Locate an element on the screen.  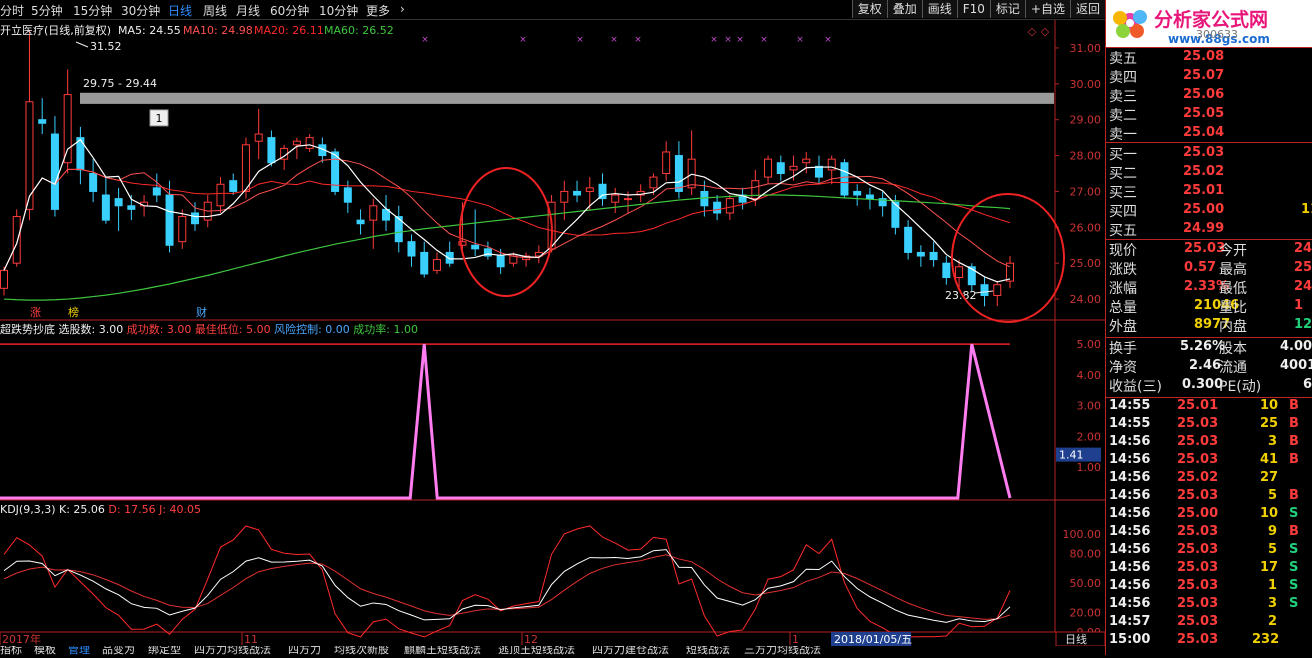
indicator-item-0: 超跌势抄底 is located at coordinates (27, 329).